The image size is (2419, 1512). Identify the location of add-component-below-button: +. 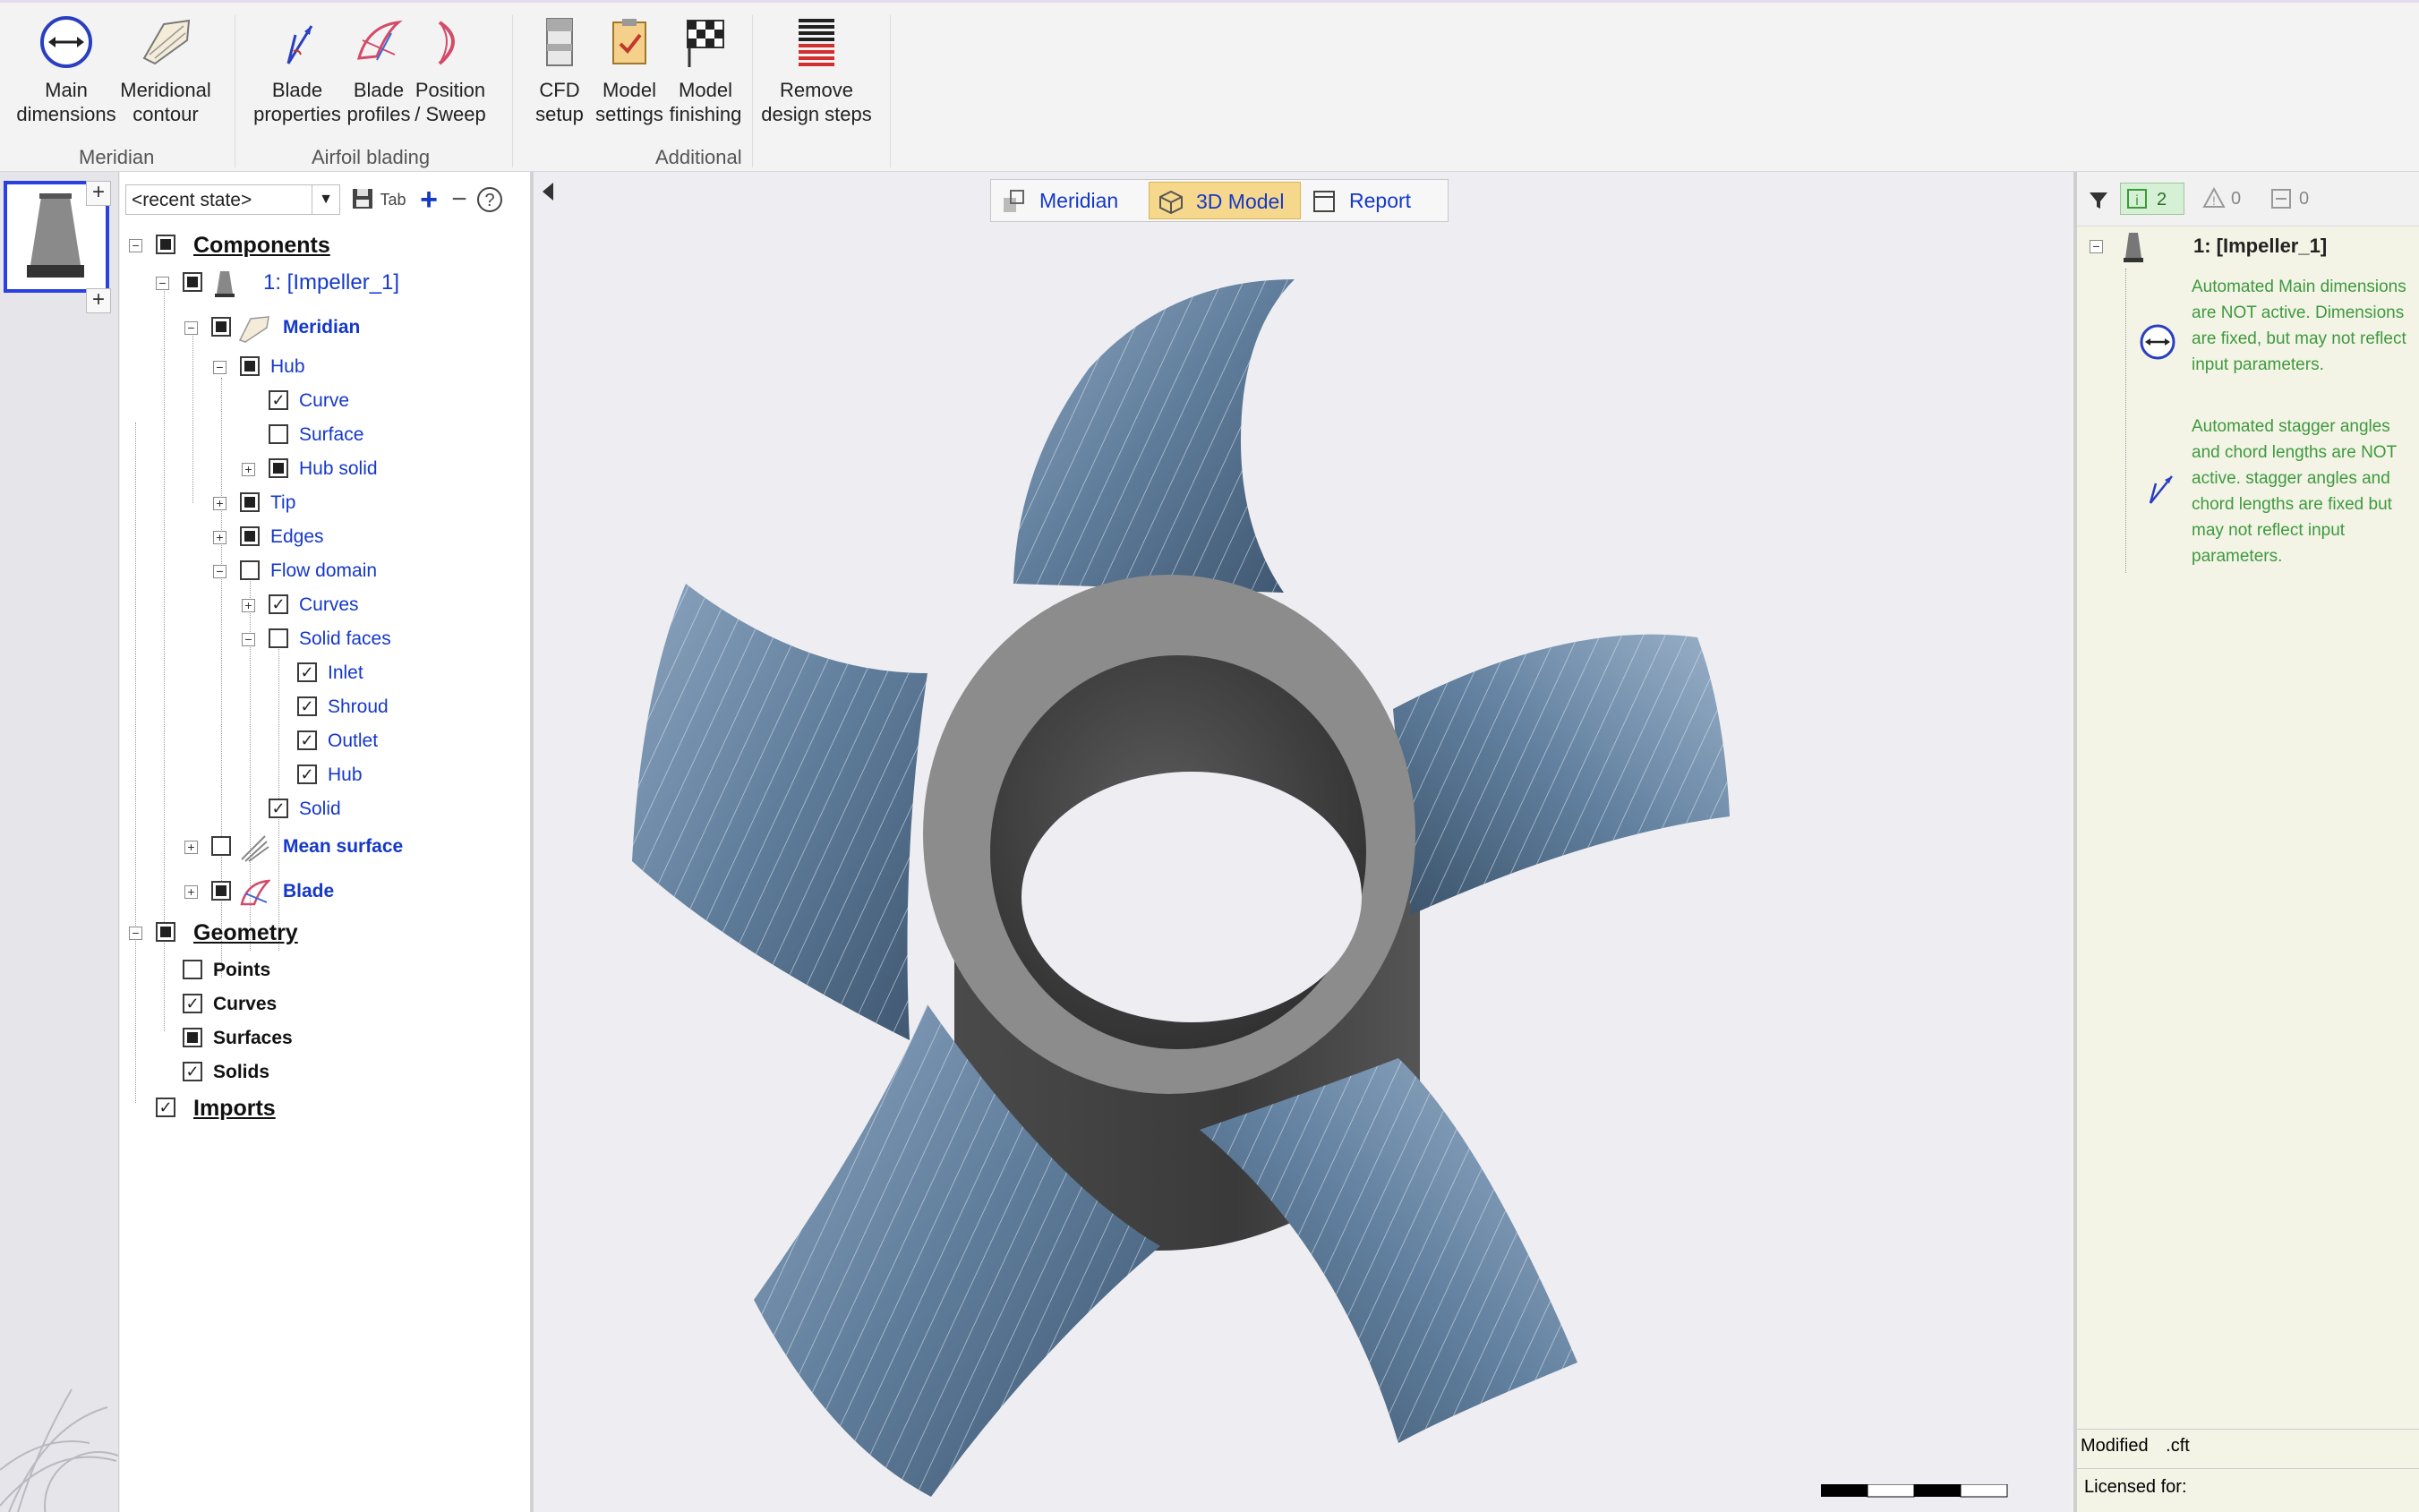
(98, 300).